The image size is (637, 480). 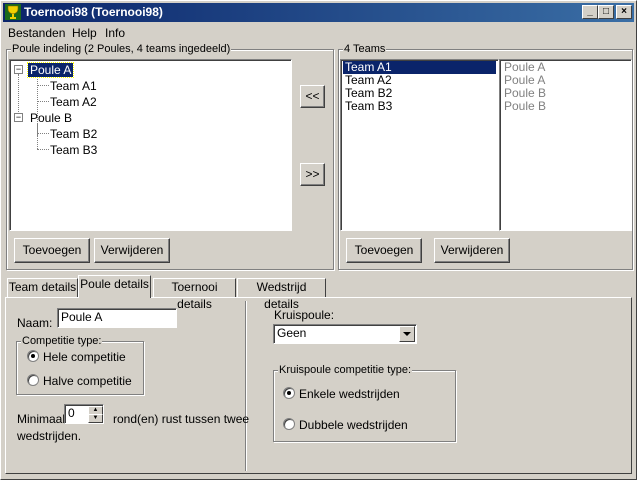 What do you see at coordinates (349, 394) in the screenshot?
I see `enkele-wedstrijden-label: Enkele wedstrijden` at bounding box center [349, 394].